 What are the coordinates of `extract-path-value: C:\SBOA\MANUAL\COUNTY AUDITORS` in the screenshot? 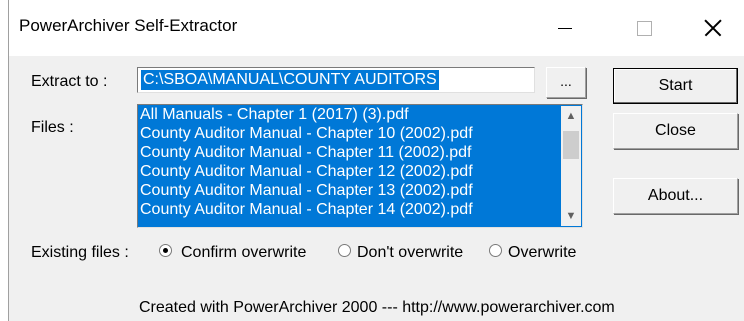 It's located at (290, 80).